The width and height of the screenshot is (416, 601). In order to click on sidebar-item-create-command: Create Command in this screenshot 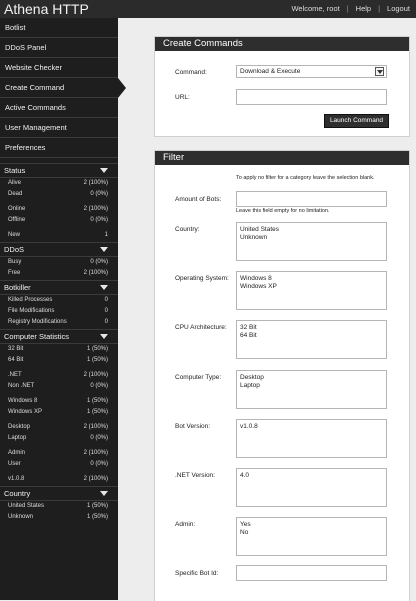, I will do `click(63, 88)`.